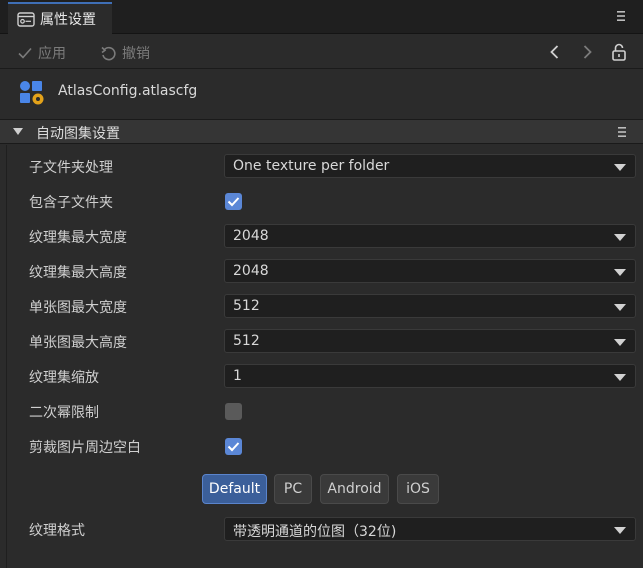 The width and height of the screenshot is (643, 568). Describe the element at coordinates (237, 376) in the screenshot. I see `atlas-scale-value: 1` at that location.